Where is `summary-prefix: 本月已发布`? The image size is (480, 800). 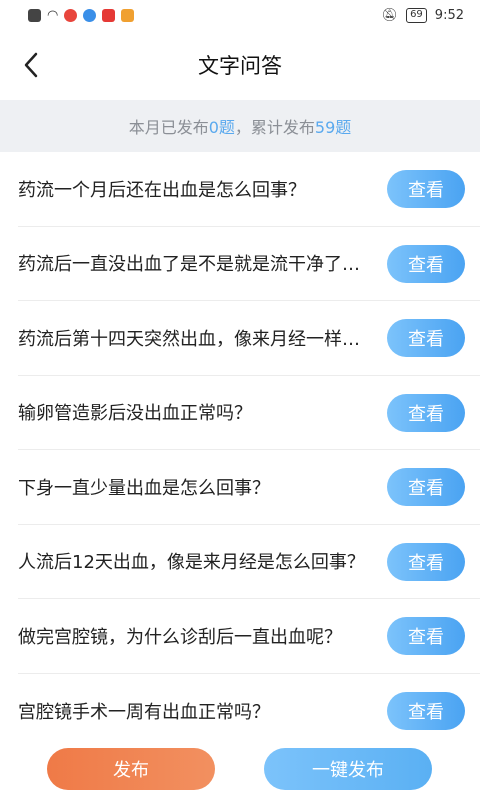 summary-prefix: 本月已发布 is located at coordinates (168, 127).